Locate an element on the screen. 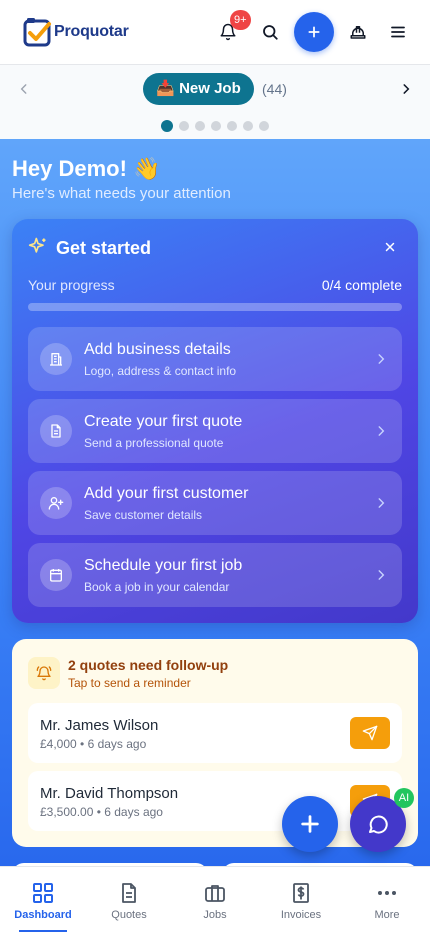 This screenshot has width=430, height=932. invoice-icon is located at coordinates (301, 893).